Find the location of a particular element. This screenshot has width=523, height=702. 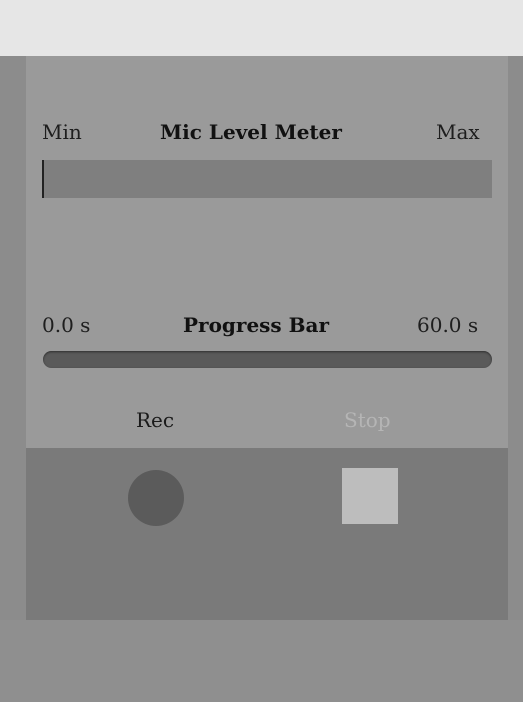

mic-level-meter-needle is located at coordinates (43, 179).